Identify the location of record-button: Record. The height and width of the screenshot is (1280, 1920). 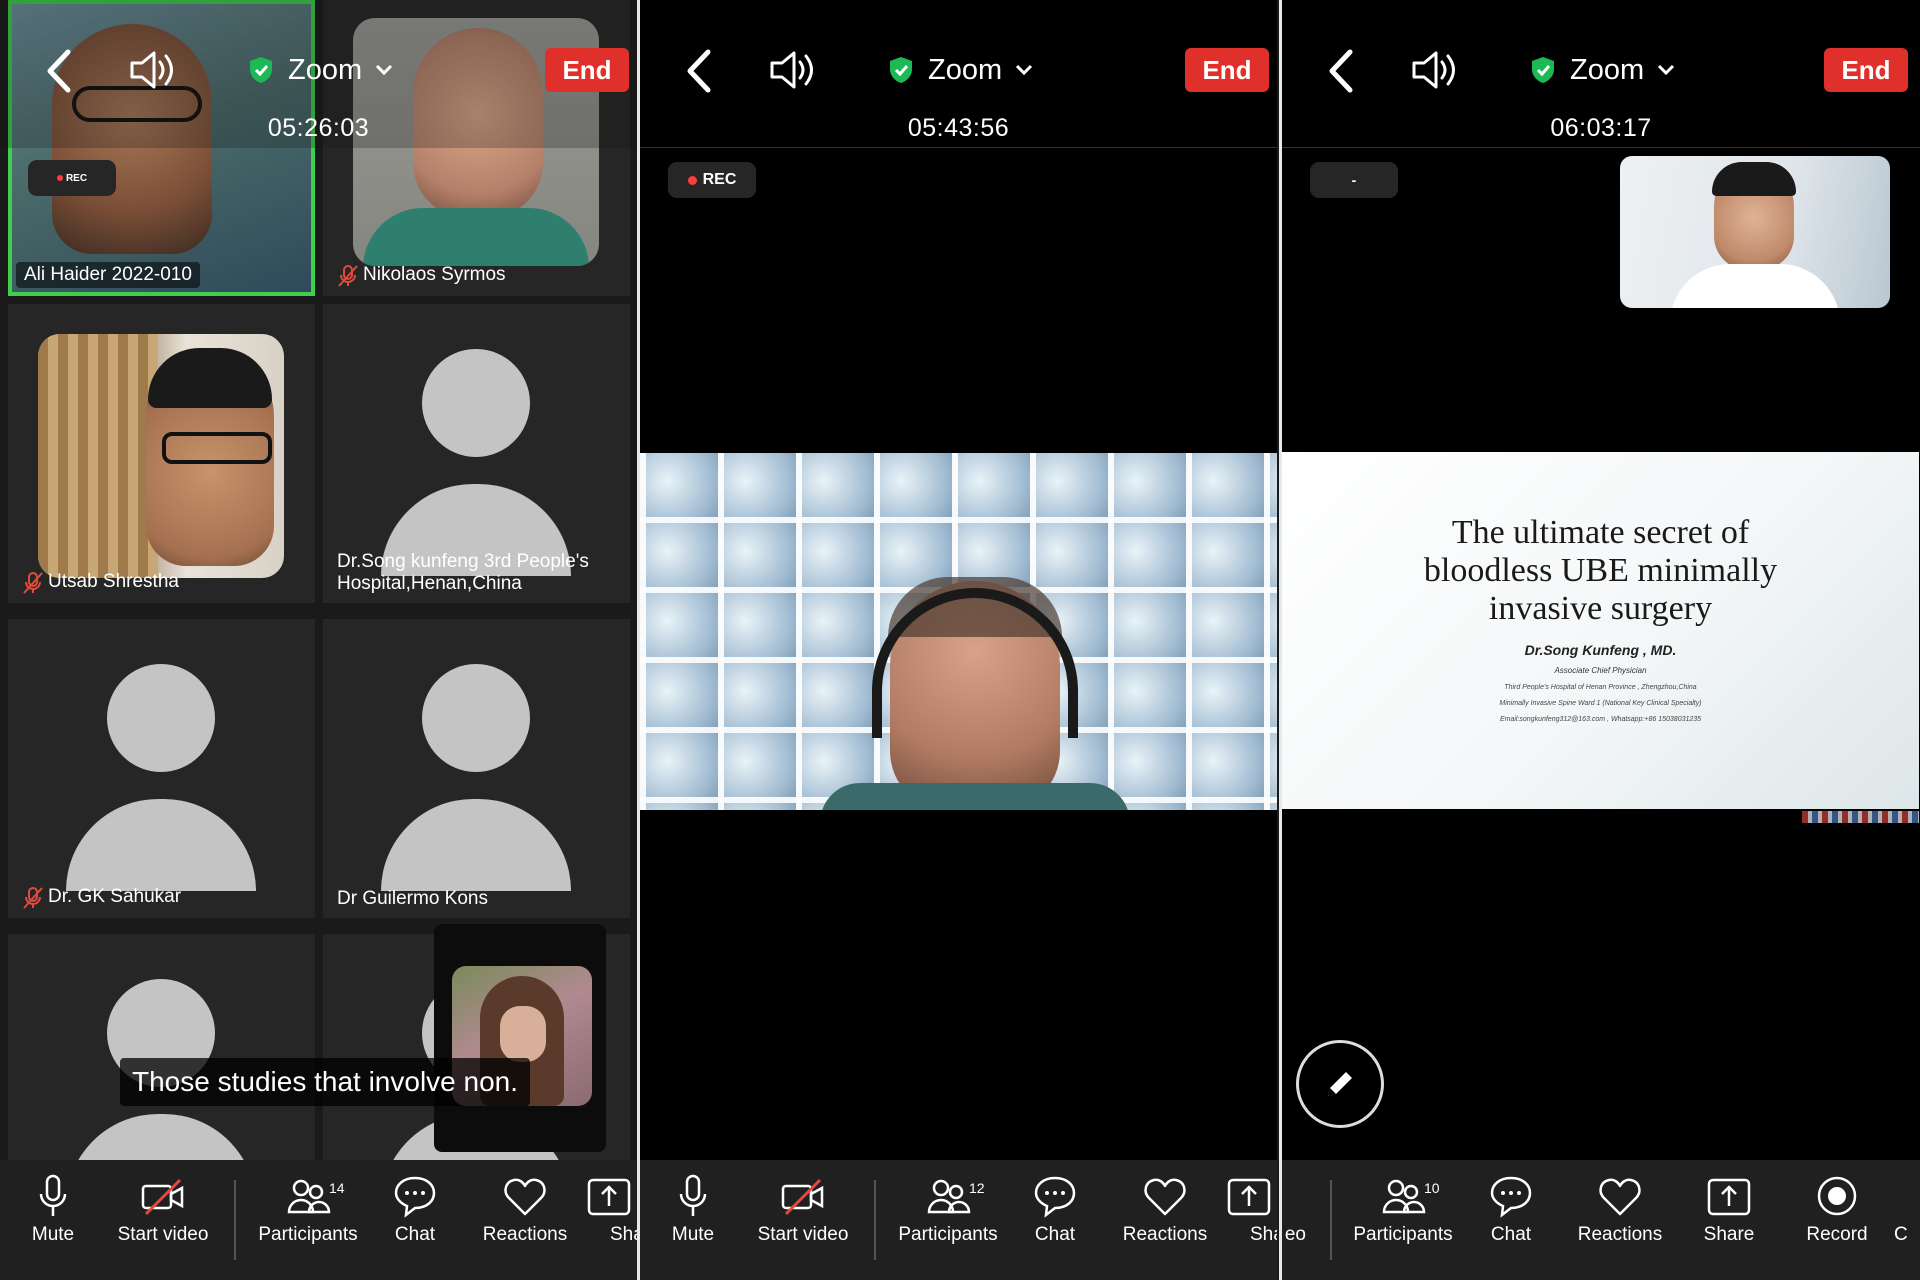
(1837, 1210).